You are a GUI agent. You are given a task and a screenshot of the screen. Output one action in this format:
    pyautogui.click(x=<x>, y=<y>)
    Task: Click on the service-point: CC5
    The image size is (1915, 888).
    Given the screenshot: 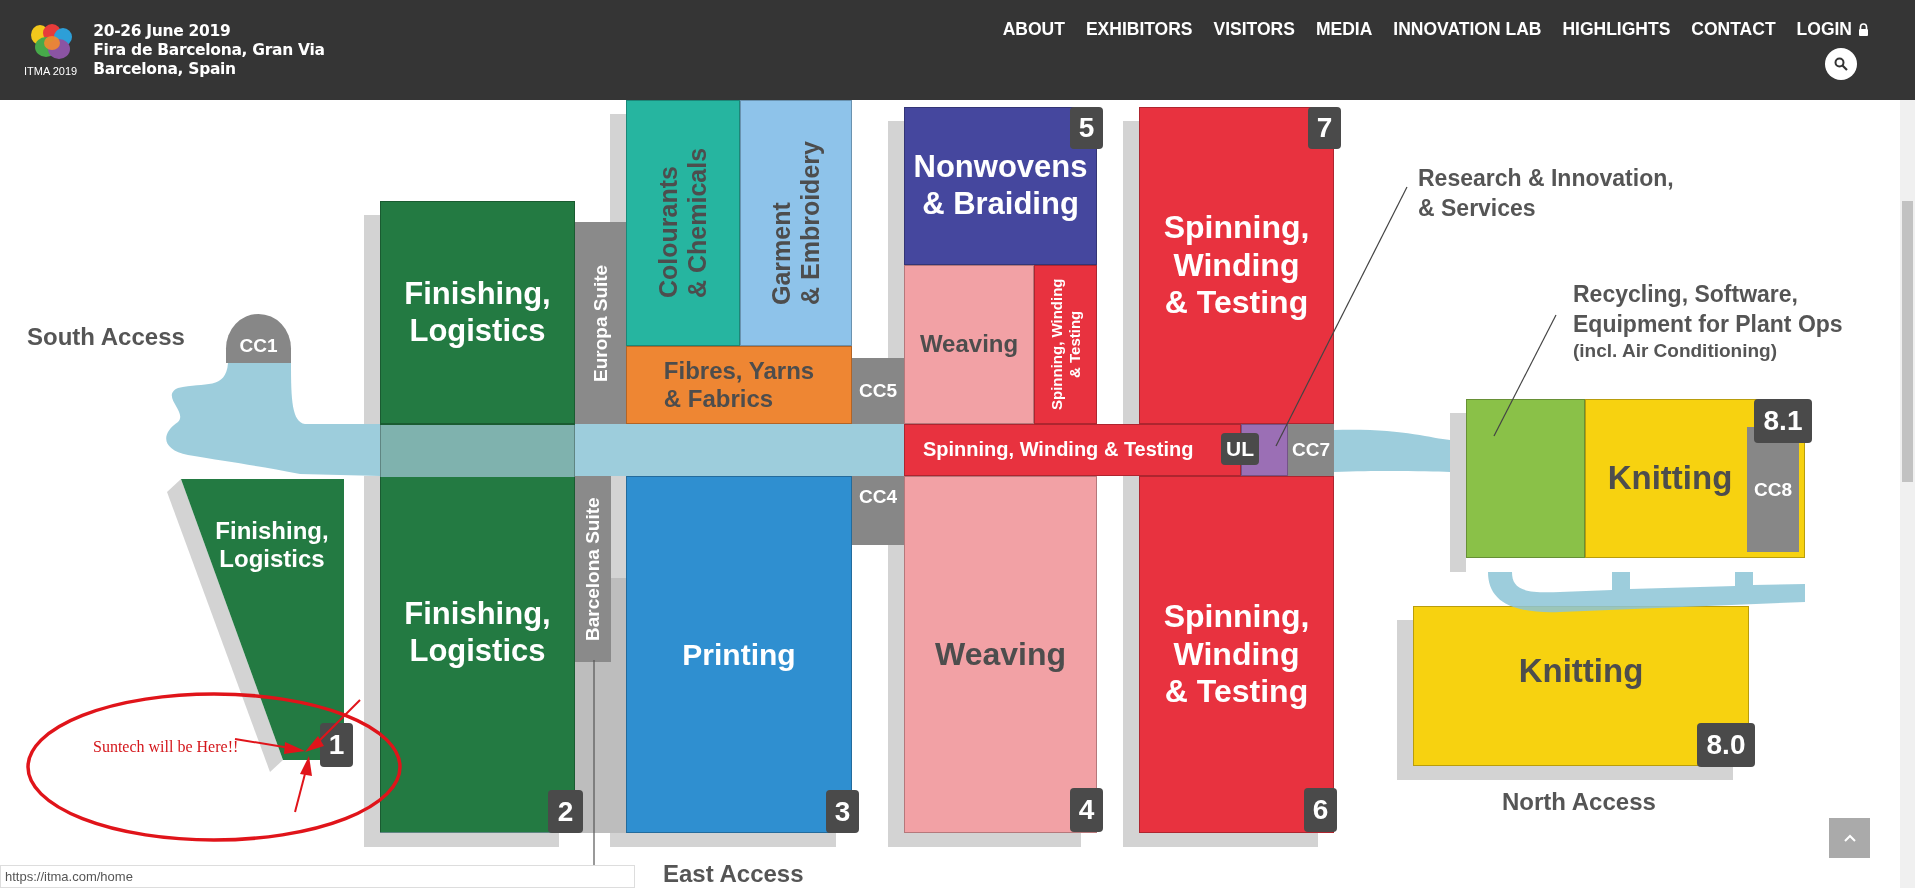 What is the action you would take?
    pyautogui.click(x=878, y=391)
    